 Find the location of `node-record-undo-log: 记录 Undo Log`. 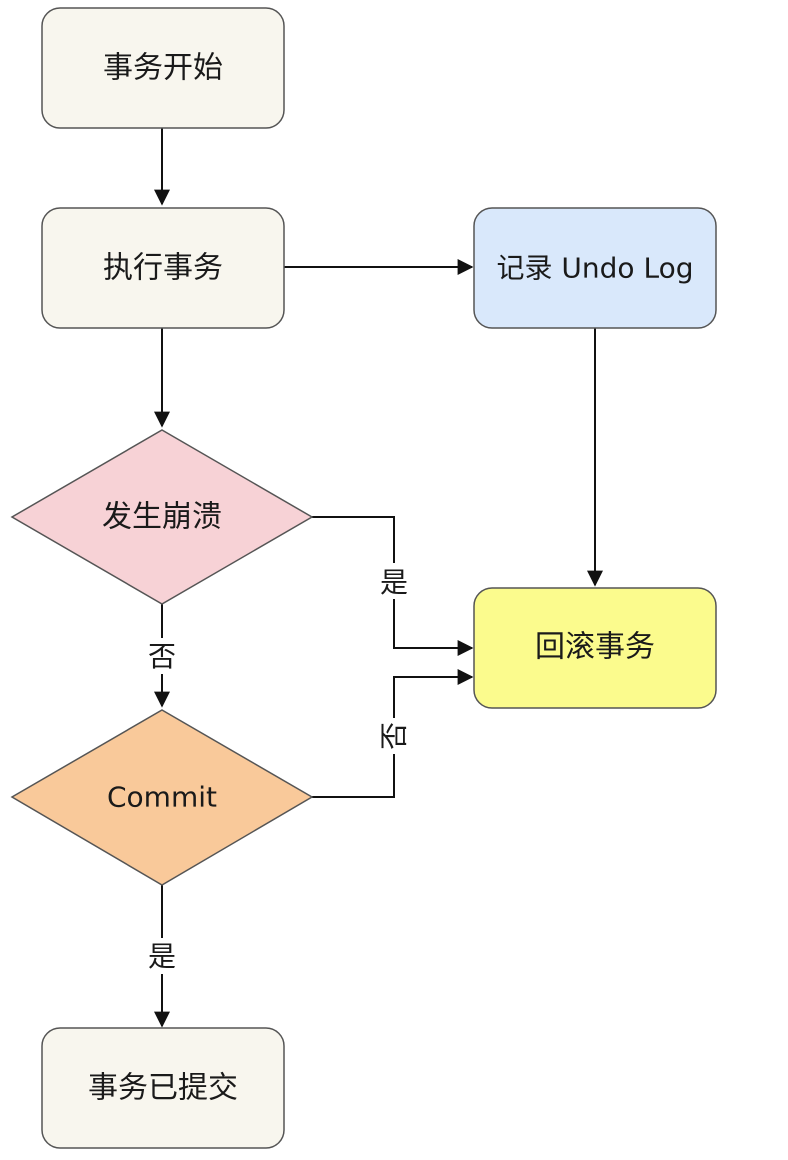

node-record-undo-log: 记录 Undo Log is located at coordinates (595, 268).